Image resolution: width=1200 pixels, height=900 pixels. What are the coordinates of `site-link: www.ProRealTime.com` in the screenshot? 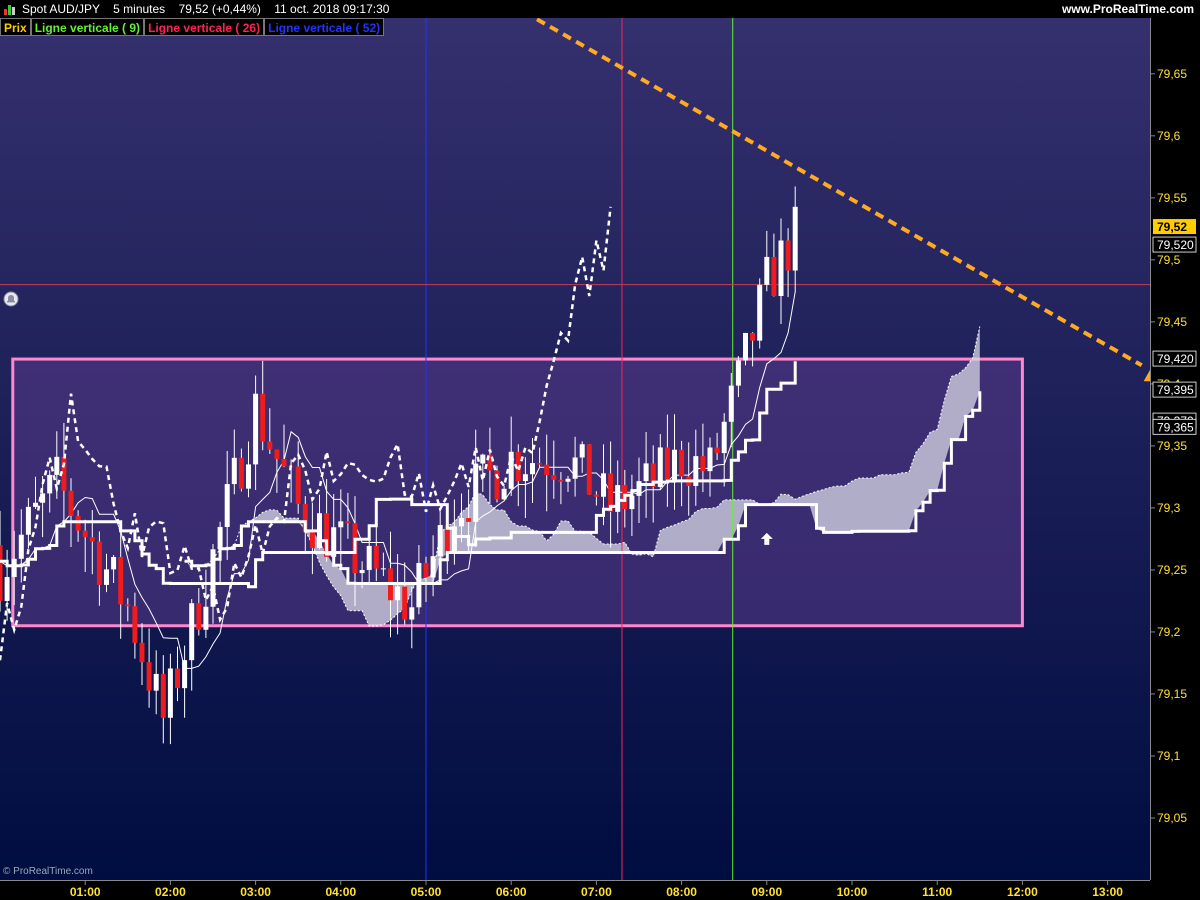 It's located at (1128, 9).